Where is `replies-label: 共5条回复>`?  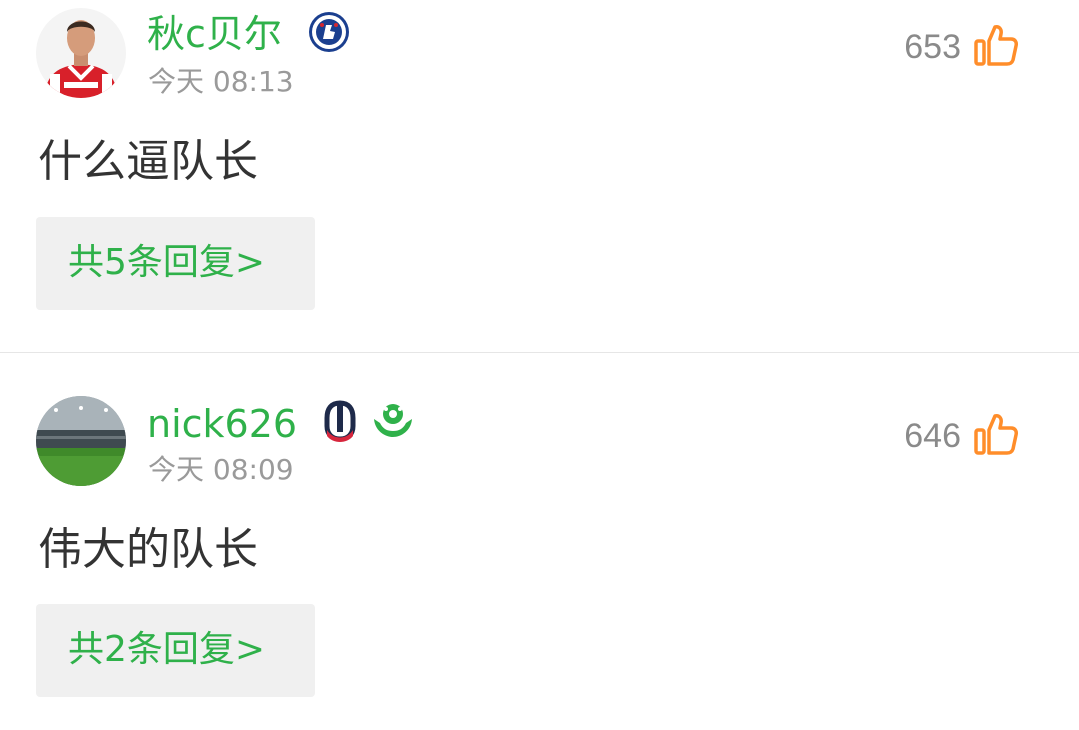
replies-label: 共5条回复> is located at coordinates (167, 262).